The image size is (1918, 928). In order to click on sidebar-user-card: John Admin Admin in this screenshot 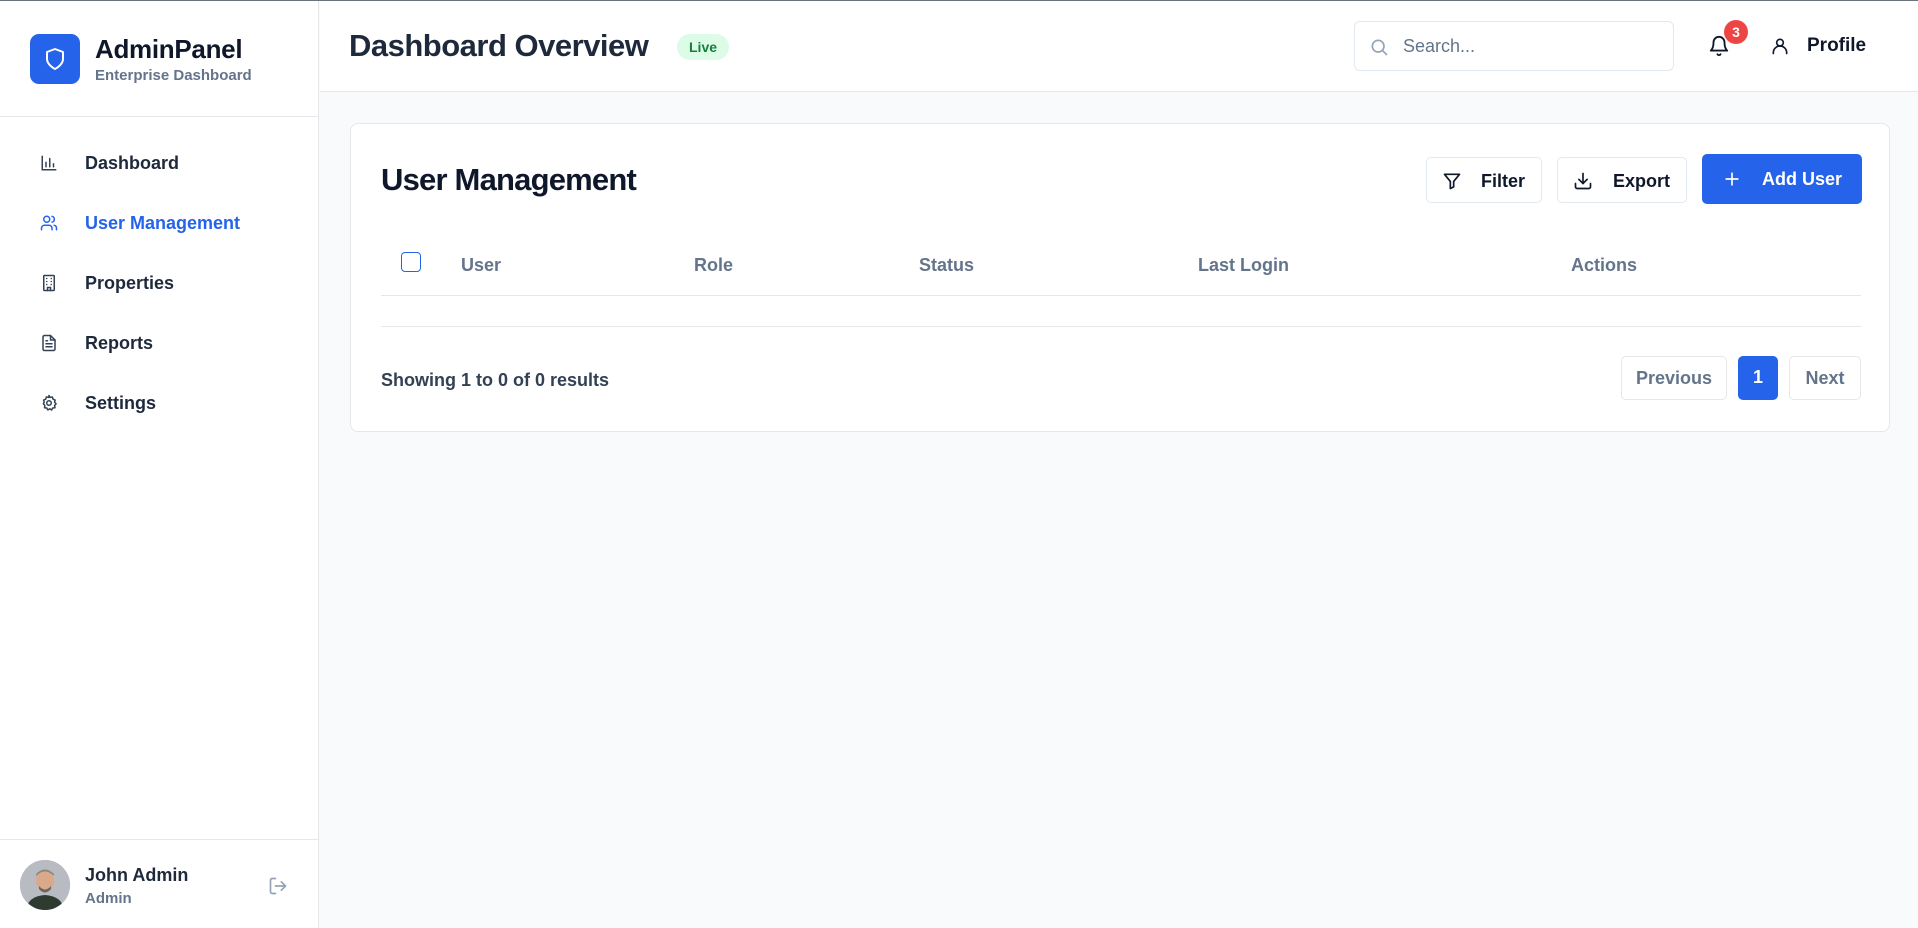, I will do `click(159, 883)`.